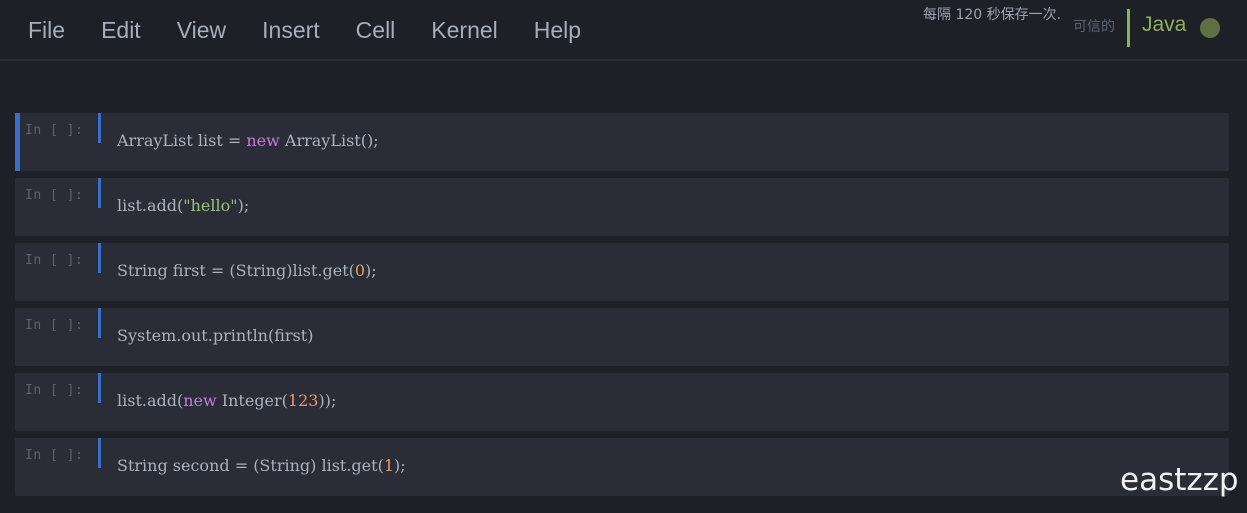 The width and height of the screenshot is (1247, 513). What do you see at coordinates (252, 400) in the screenshot?
I see `code-token: Integer(` at bounding box center [252, 400].